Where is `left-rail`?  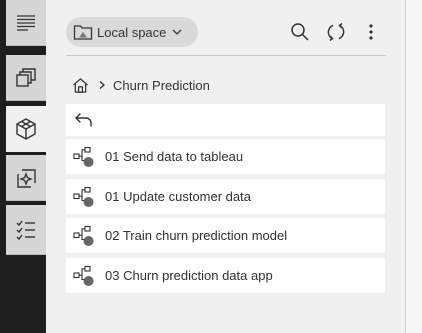
left-rail is located at coordinates (23, 166).